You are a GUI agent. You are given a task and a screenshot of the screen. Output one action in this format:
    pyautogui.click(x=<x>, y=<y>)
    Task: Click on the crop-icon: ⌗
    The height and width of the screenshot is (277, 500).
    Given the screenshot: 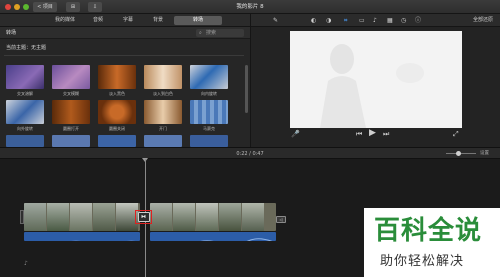 What is the action you would take?
    pyautogui.click(x=345, y=20)
    